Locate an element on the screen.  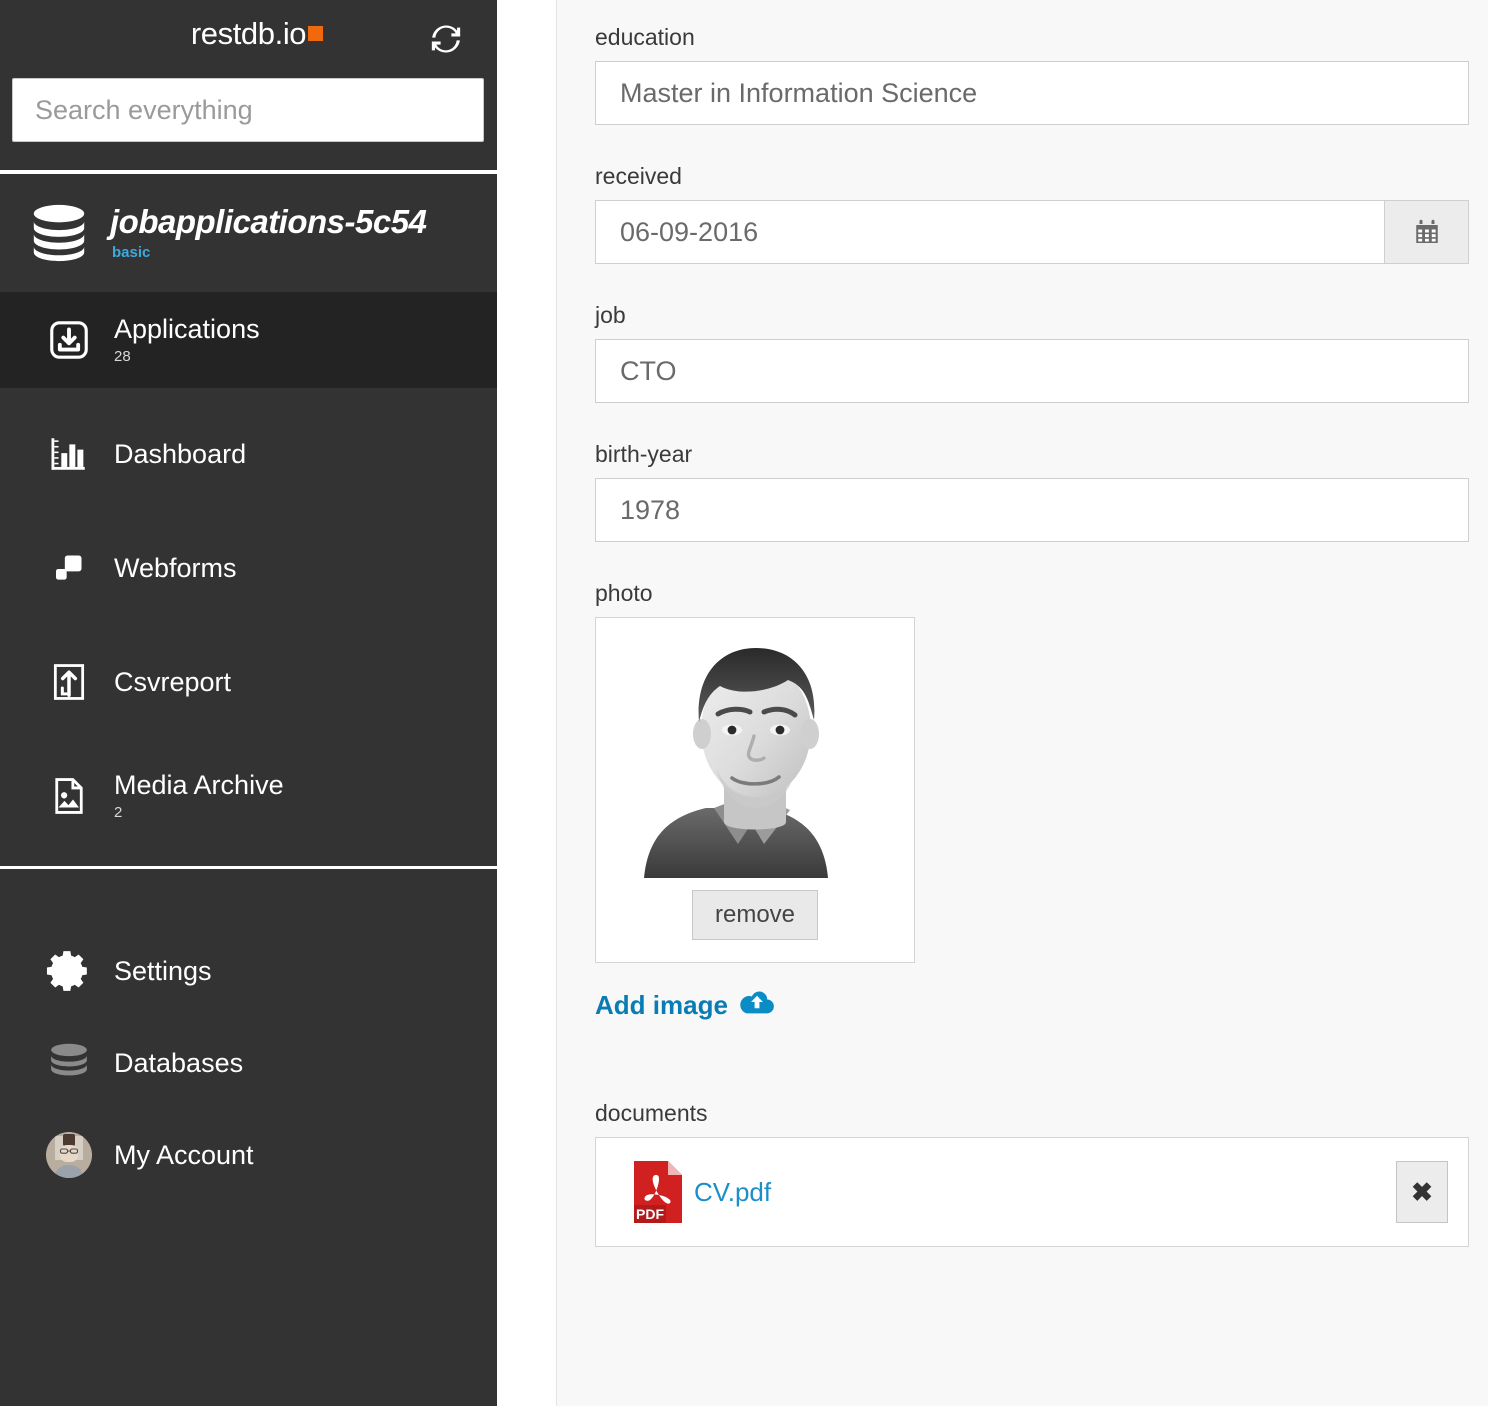
refresh-icon is located at coordinates (446, 39).